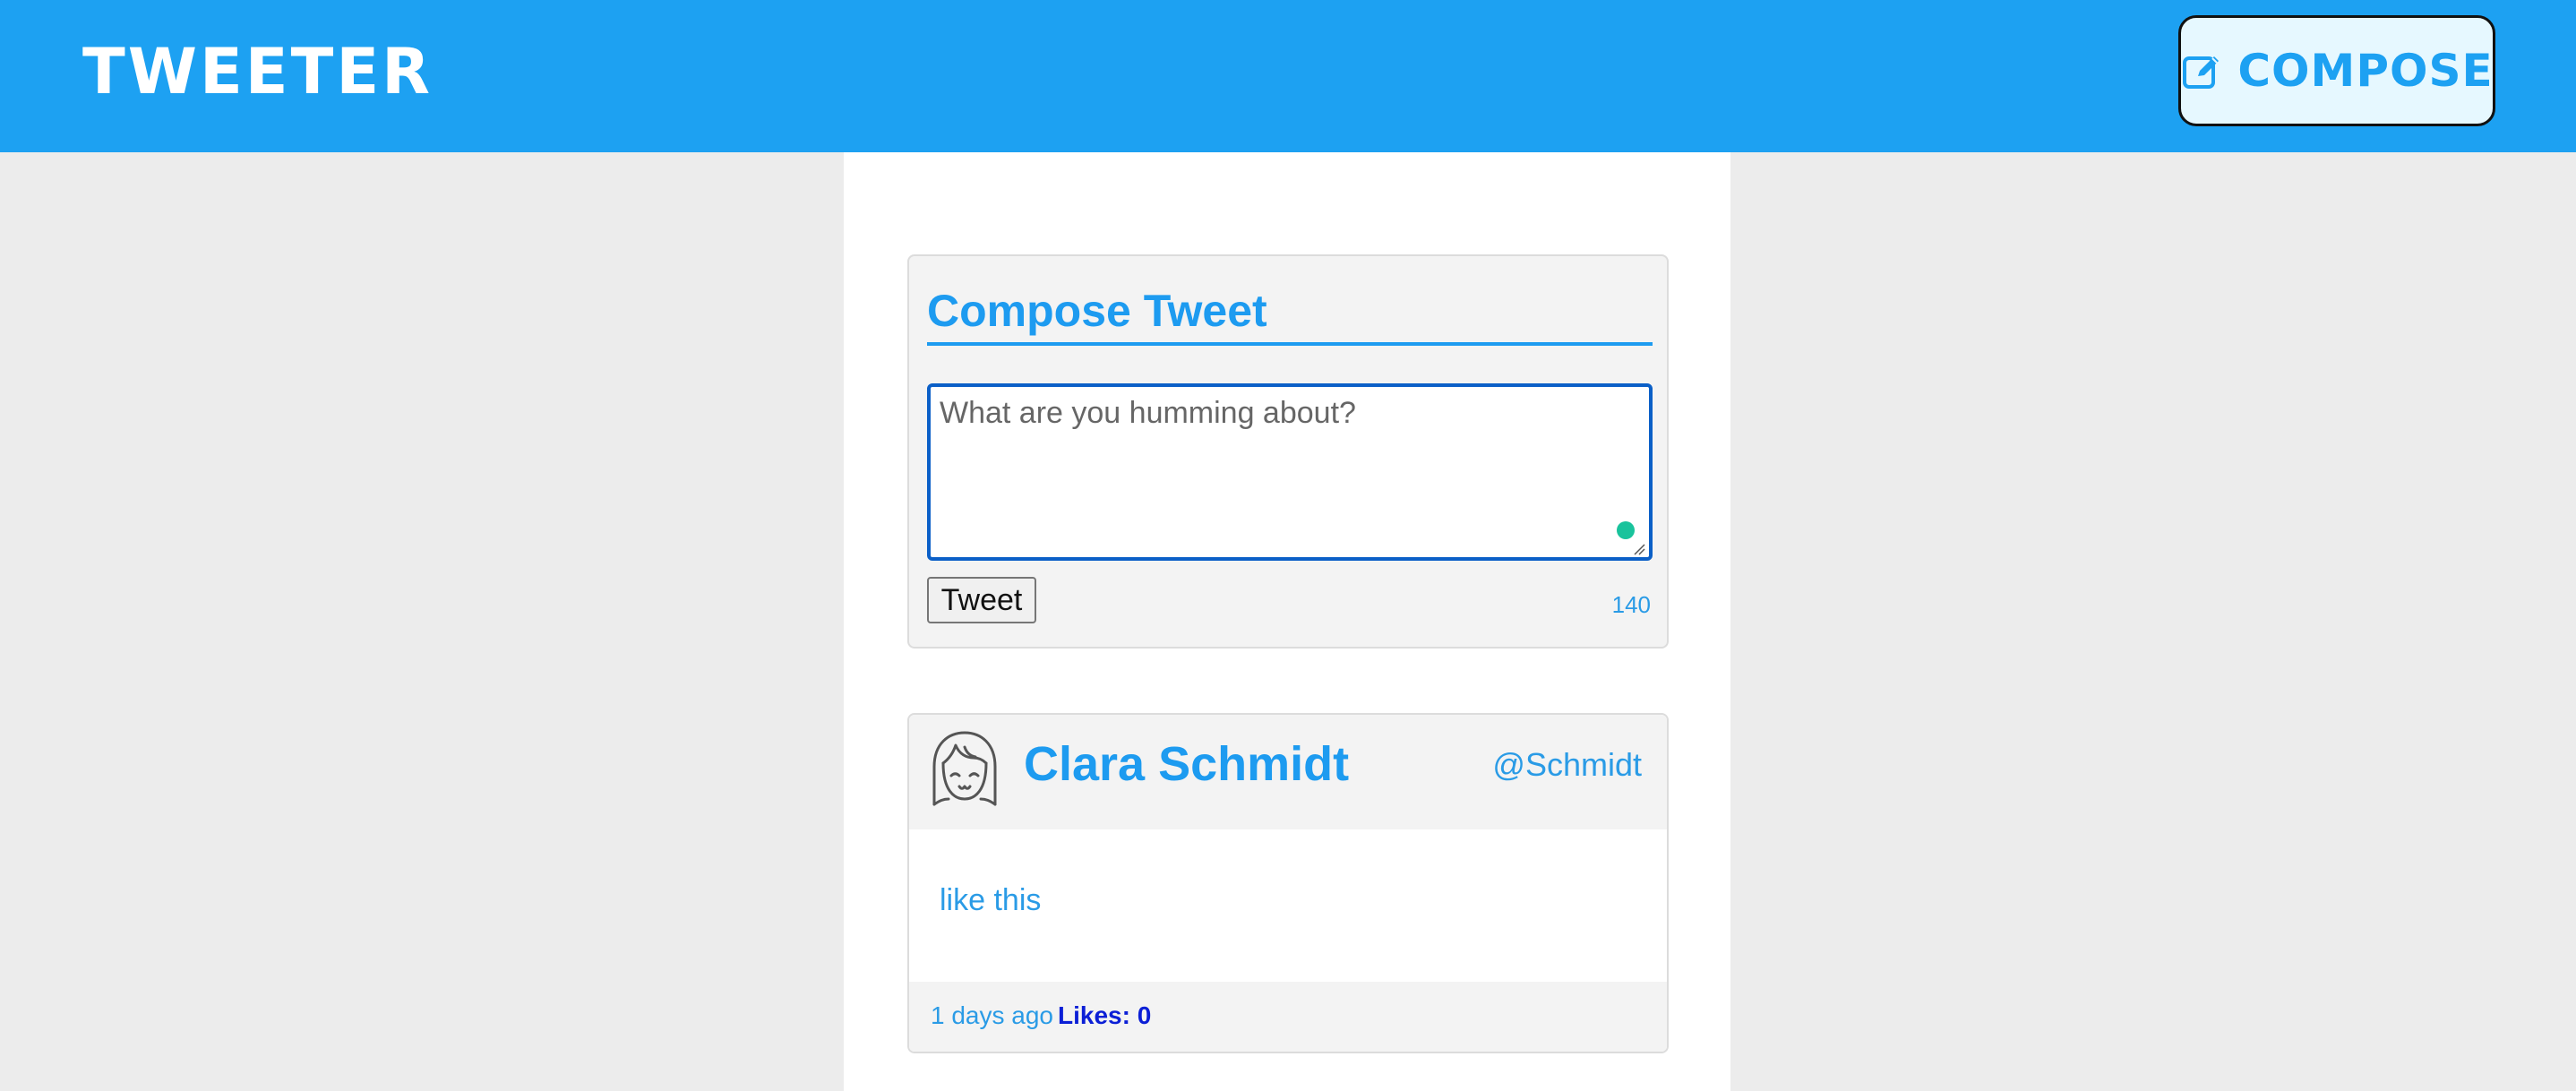 The height and width of the screenshot is (1091, 2576). I want to click on tweet-timestamp: 1 days ago, so click(992, 1015).